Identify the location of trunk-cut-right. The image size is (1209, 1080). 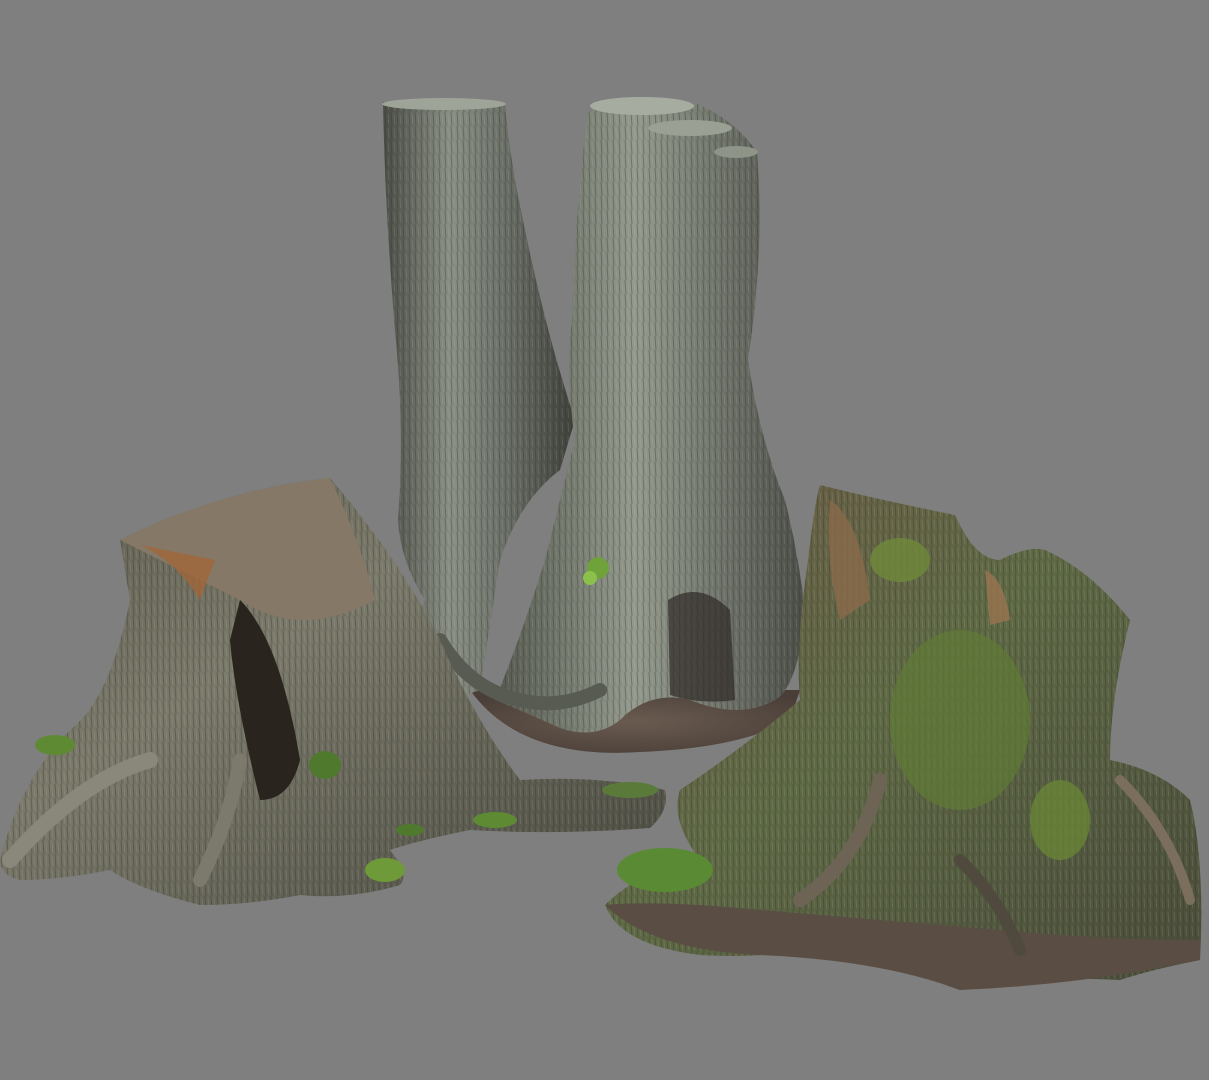
(736, 152).